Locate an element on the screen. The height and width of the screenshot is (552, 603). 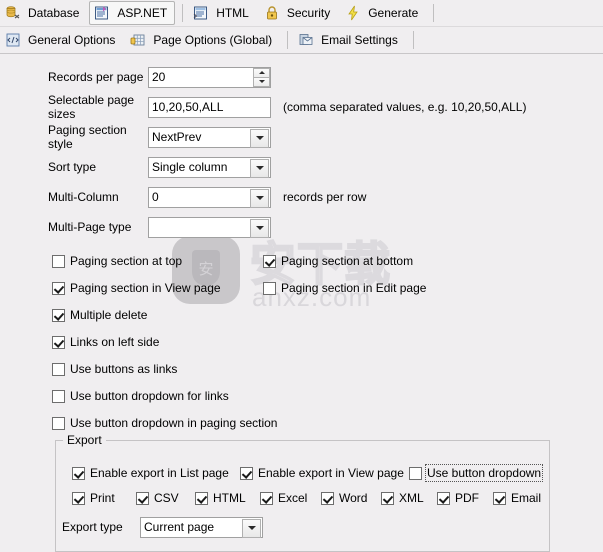
field-row-records-per-page: Records per page is located at coordinates (301, 77).